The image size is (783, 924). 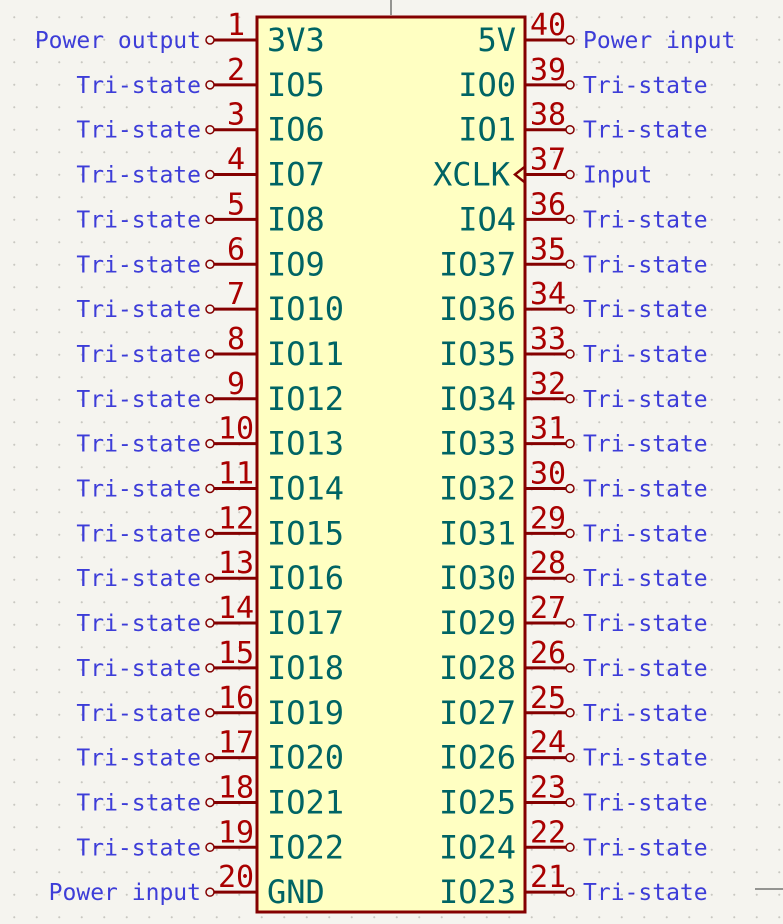 I want to click on pin-number: 37, so click(x=548, y=160).